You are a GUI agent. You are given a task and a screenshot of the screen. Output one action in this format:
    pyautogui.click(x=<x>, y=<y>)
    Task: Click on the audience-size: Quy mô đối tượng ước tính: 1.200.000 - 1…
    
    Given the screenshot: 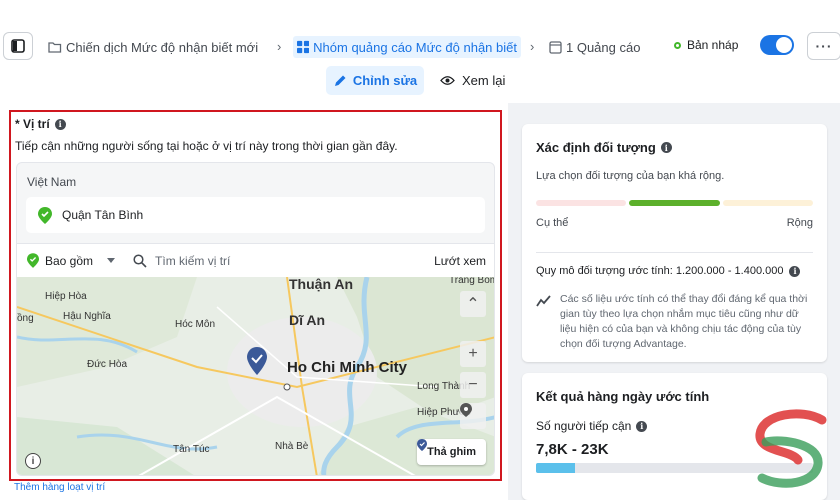 What is the action you would take?
    pyautogui.click(x=668, y=271)
    